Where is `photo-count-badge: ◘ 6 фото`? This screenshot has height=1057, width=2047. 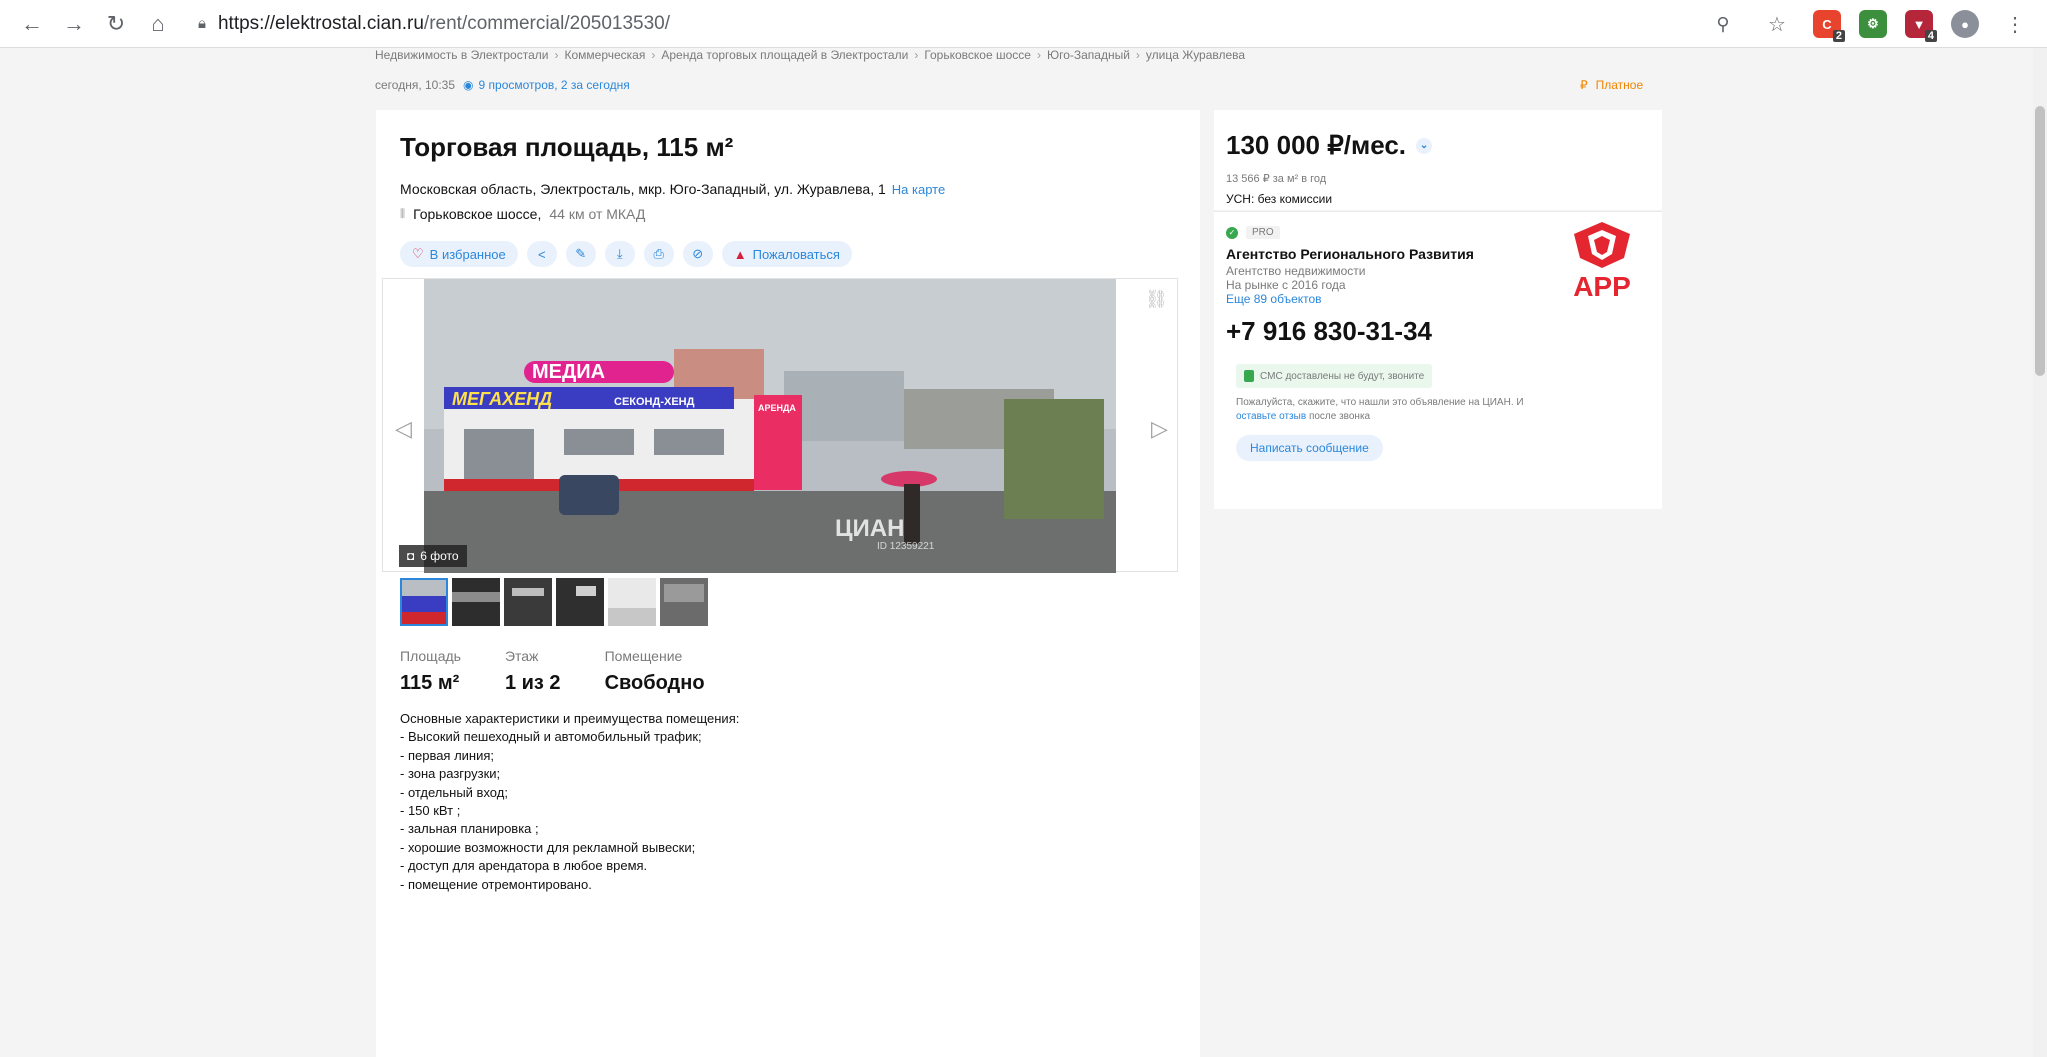
photo-count-badge: ◘ 6 фото is located at coordinates (433, 556).